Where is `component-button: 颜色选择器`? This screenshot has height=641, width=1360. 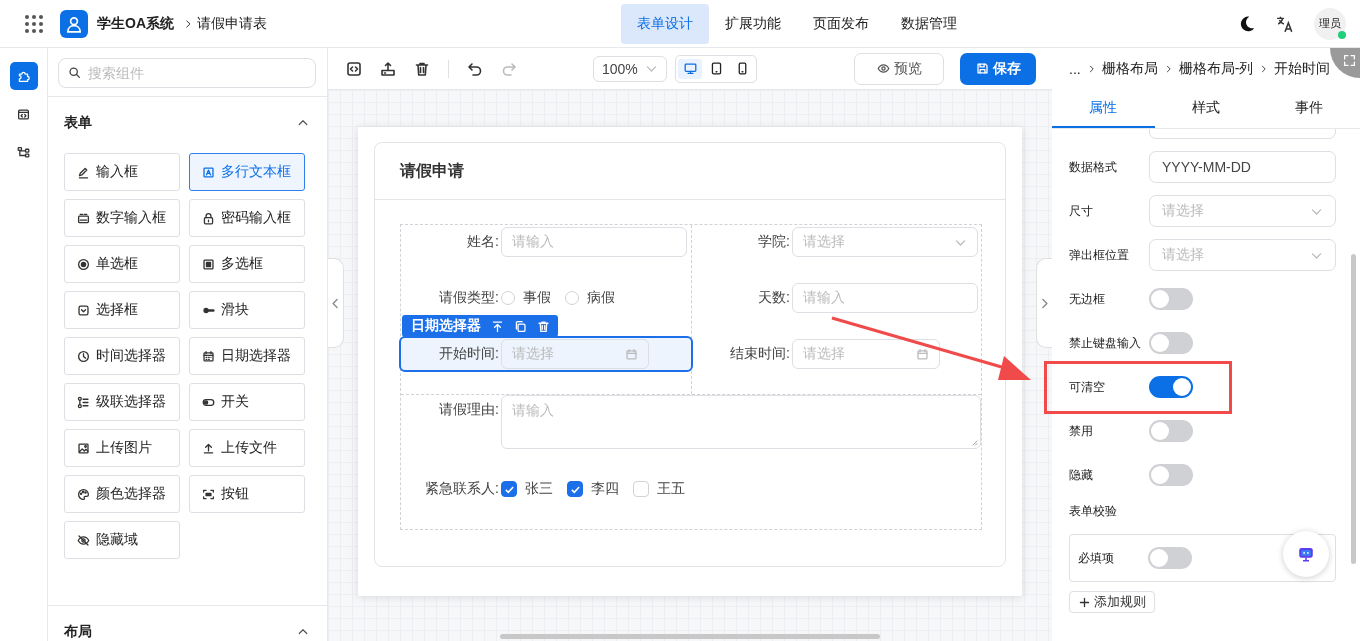
component-button: 颜色选择器 is located at coordinates (122, 494).